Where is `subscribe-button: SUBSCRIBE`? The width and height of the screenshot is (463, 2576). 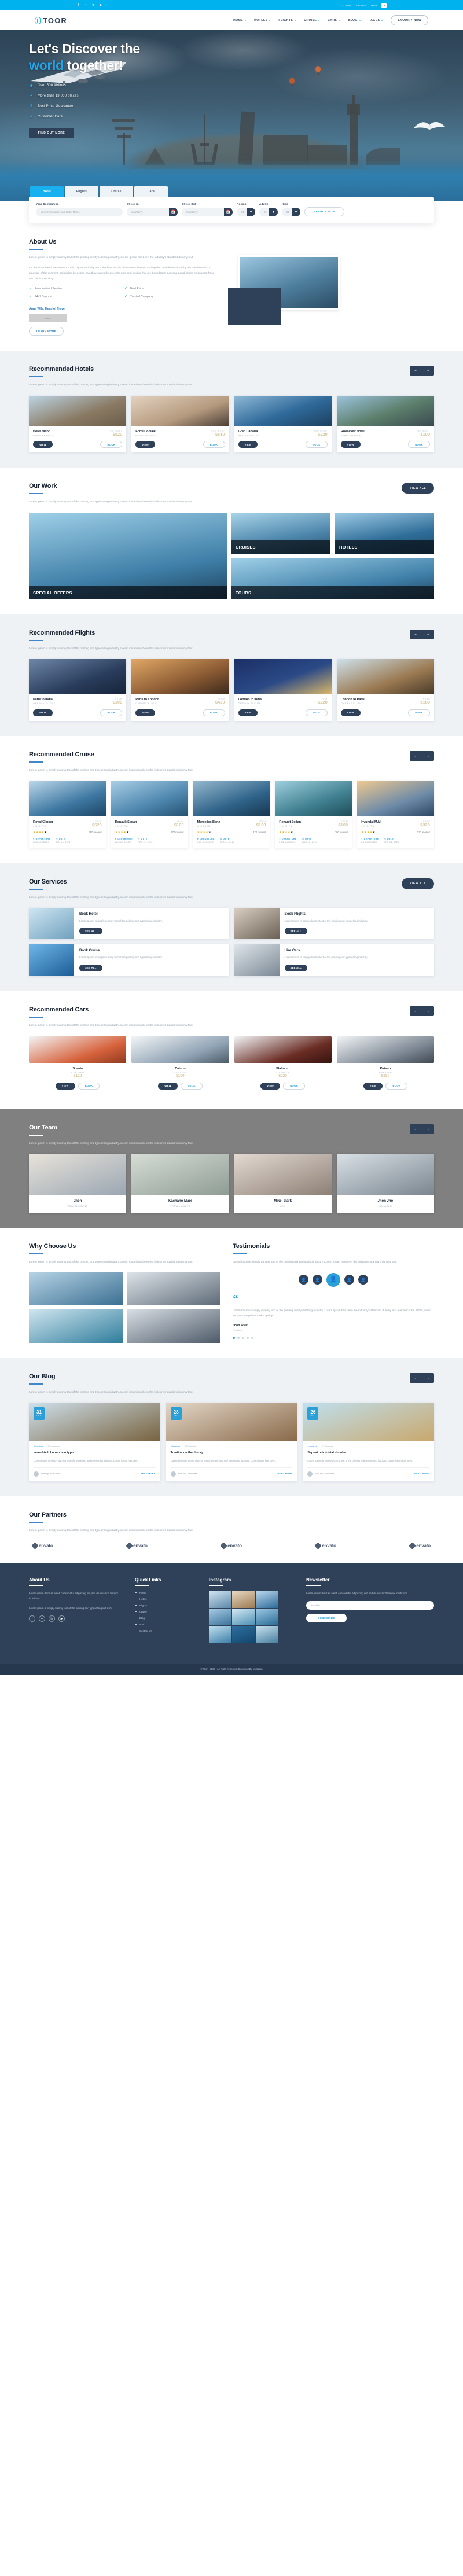 subscribe-button: SUBSCRIBE is located at coordinates (326, 1617).